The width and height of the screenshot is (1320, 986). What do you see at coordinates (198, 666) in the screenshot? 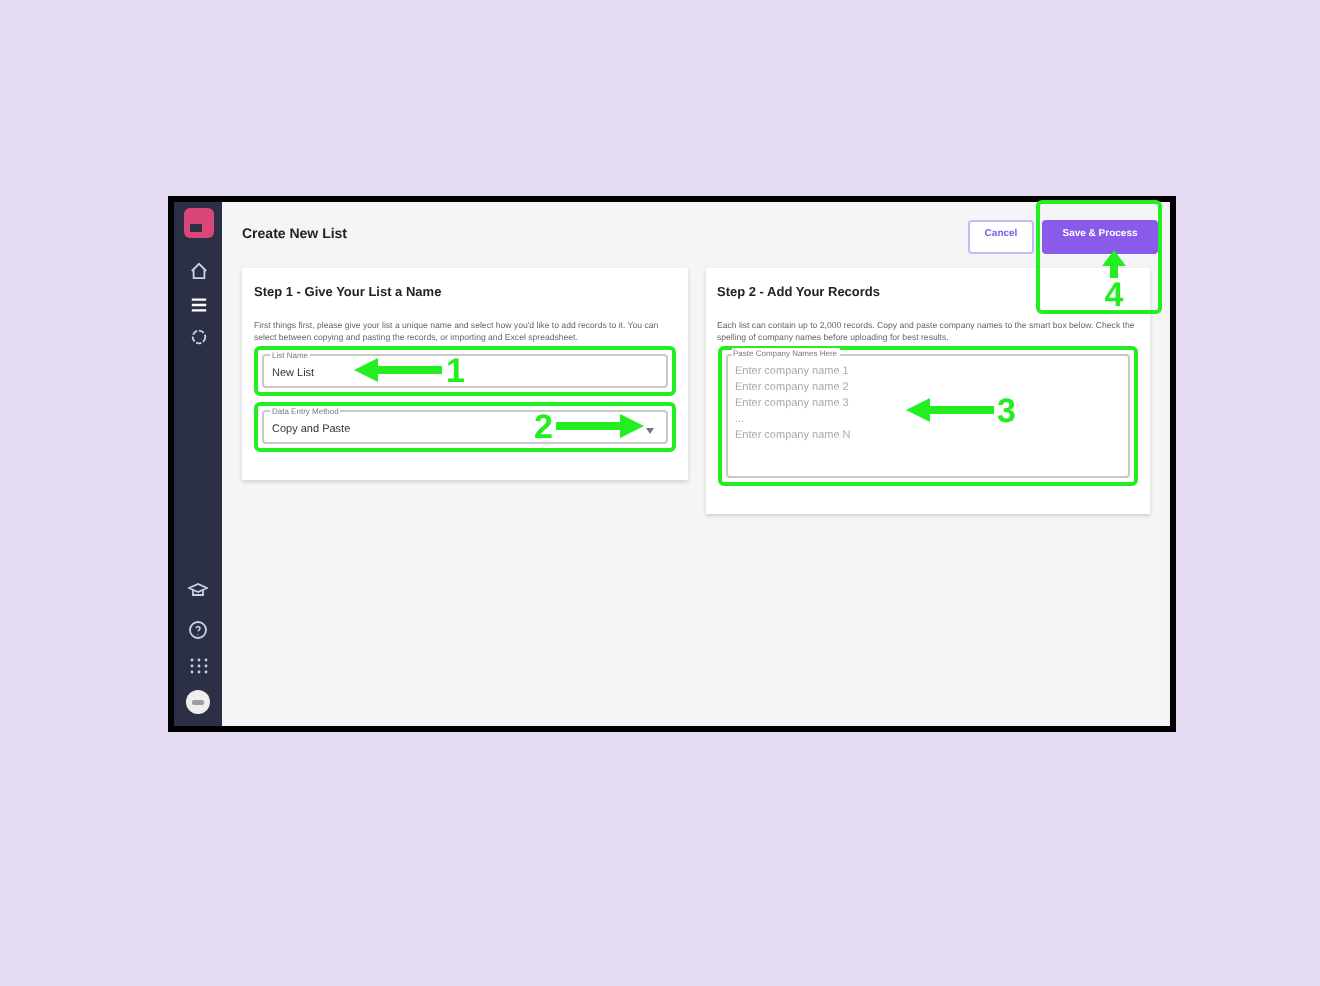
I see `grid-icon` at bounding box center [198, 666].